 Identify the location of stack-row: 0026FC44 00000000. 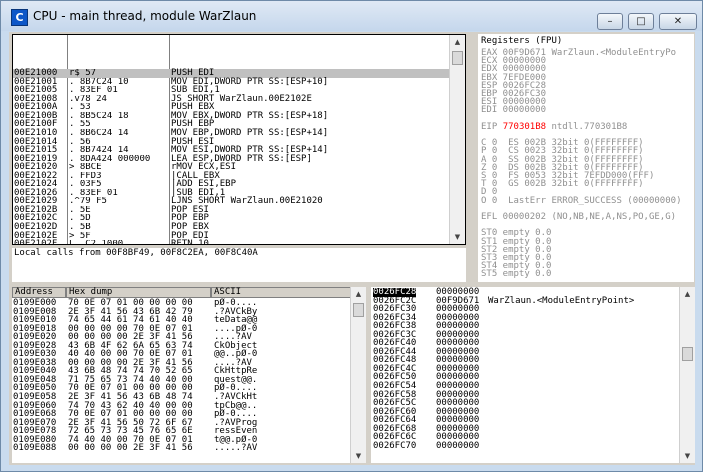
(527, 352).